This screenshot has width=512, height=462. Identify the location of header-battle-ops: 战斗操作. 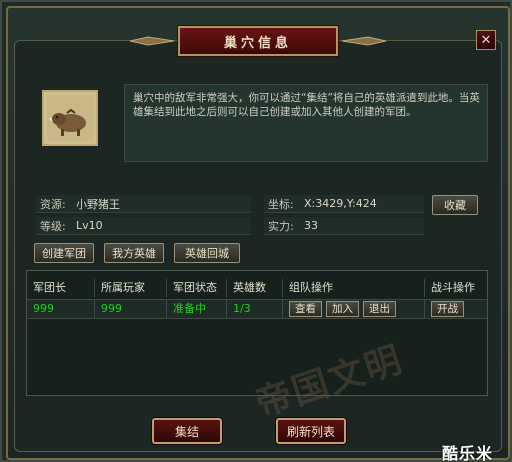
(453, 287).